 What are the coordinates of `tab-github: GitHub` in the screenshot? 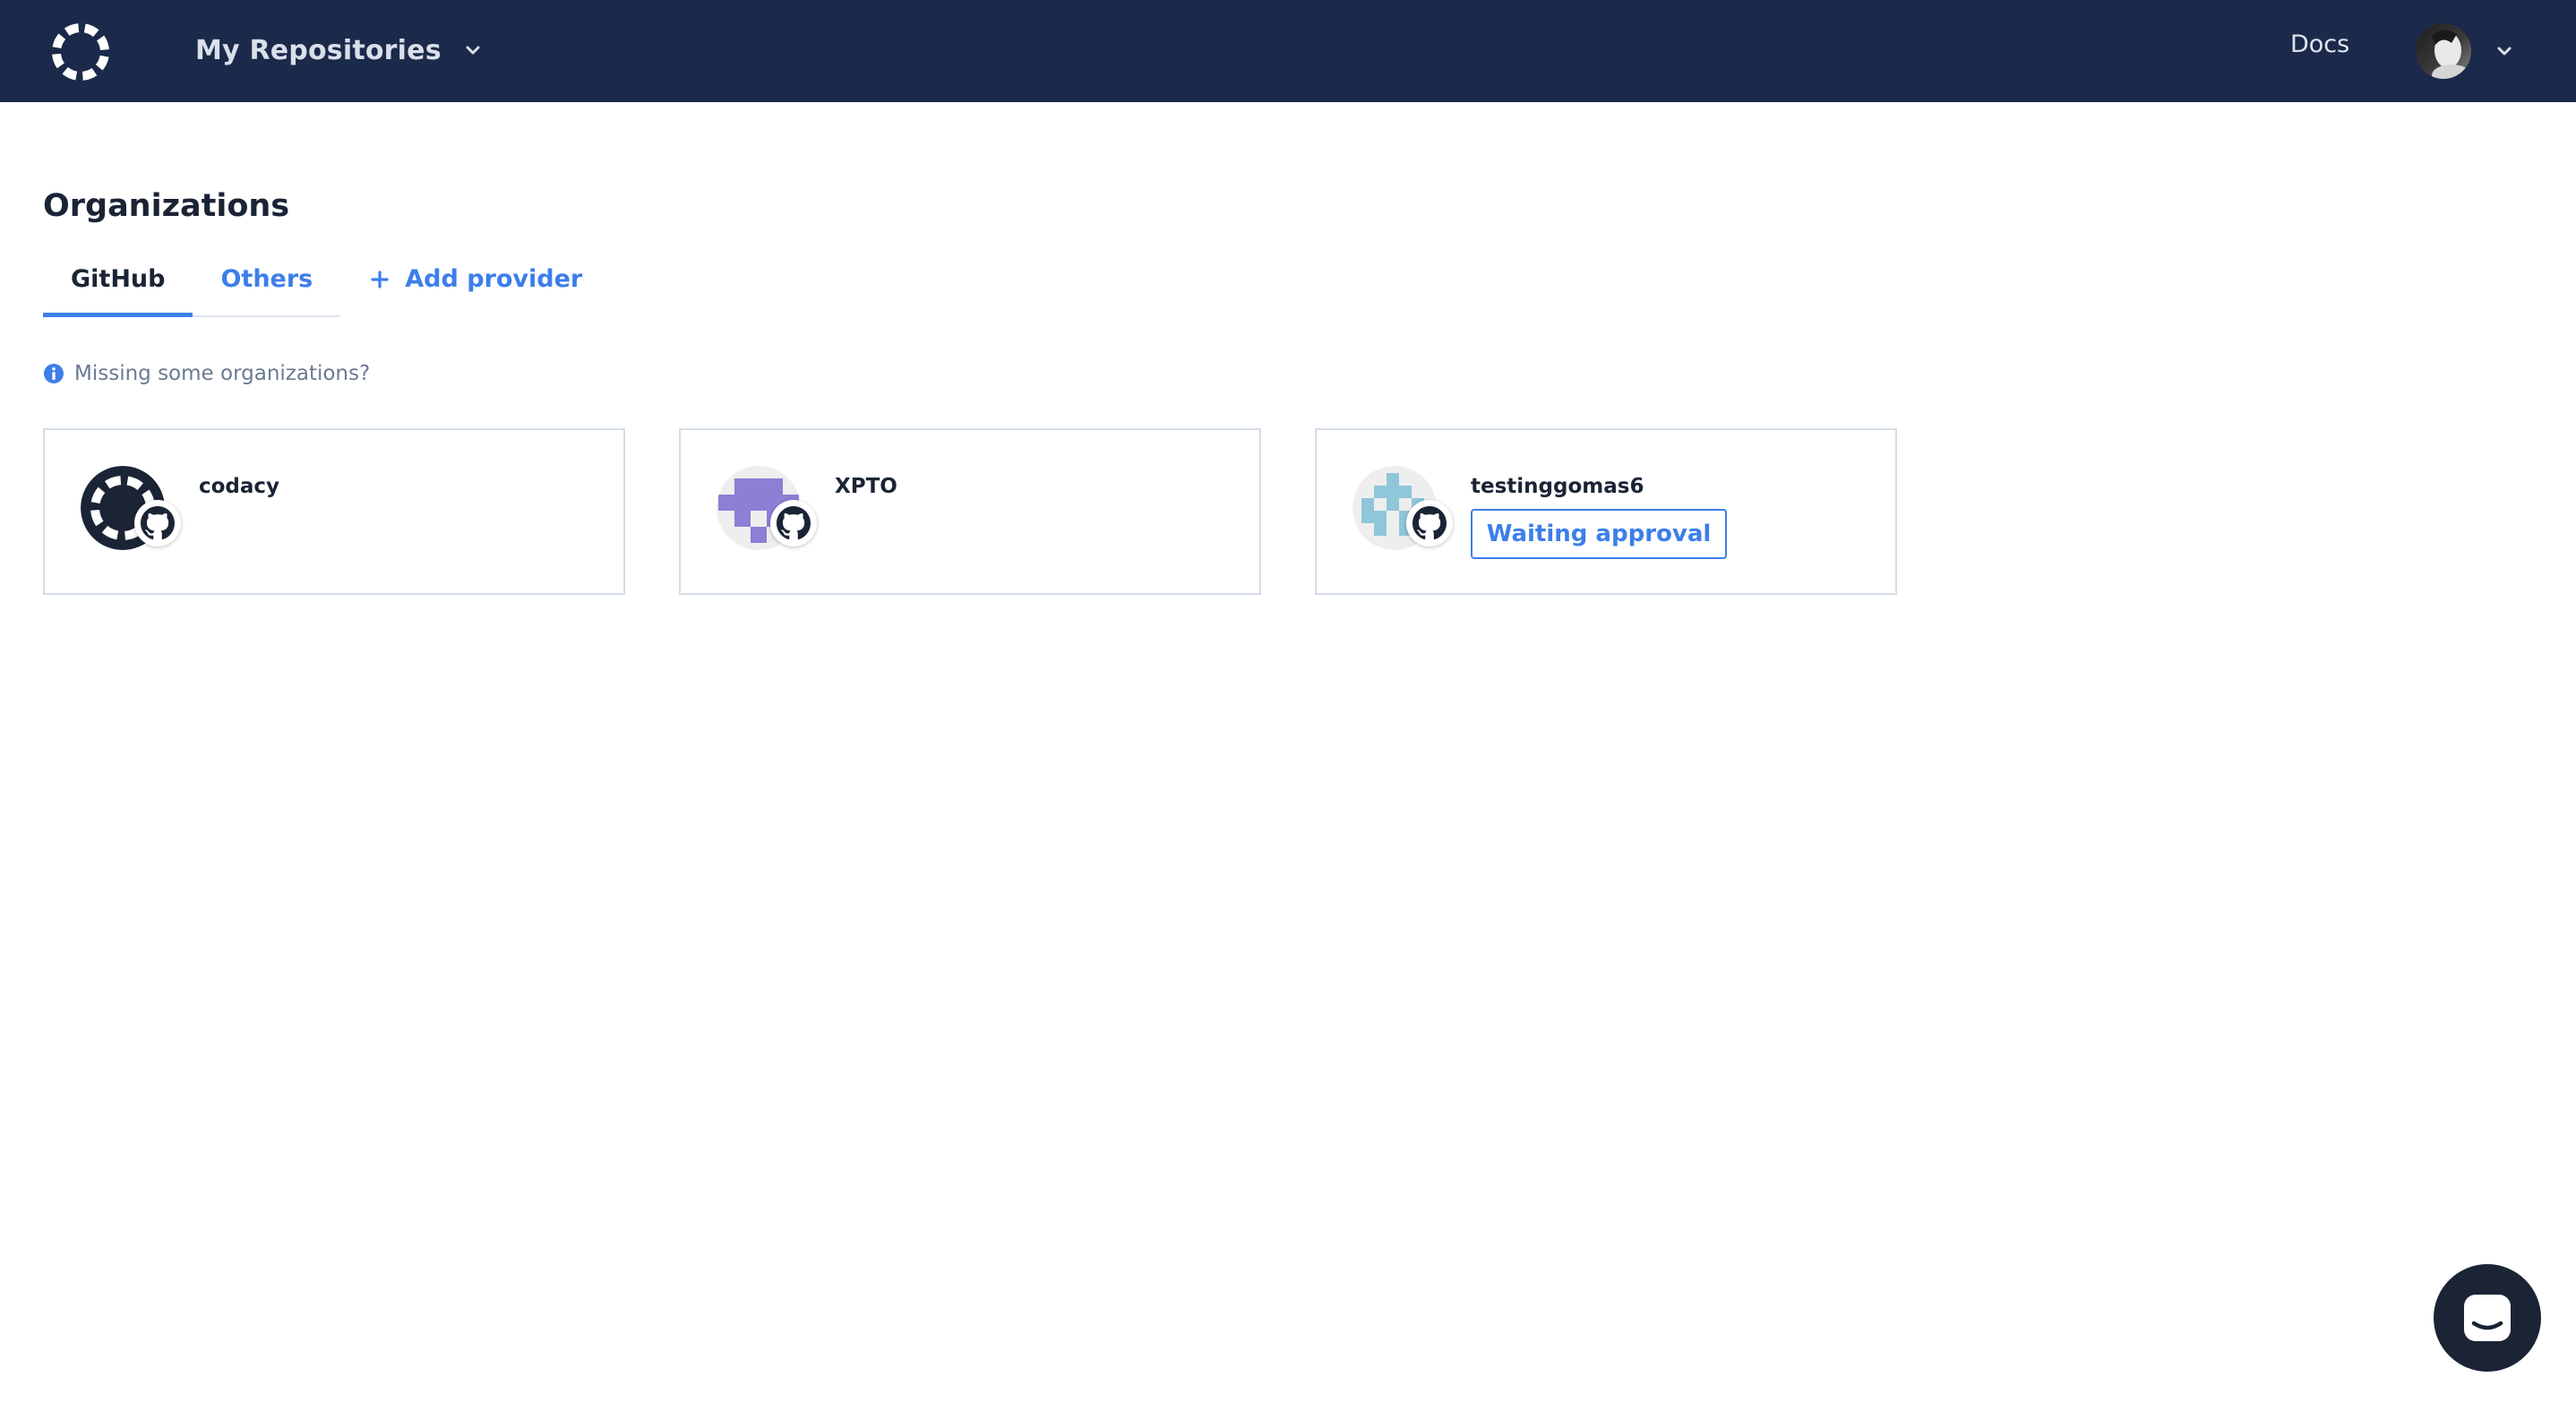 It's located at (118, 285).